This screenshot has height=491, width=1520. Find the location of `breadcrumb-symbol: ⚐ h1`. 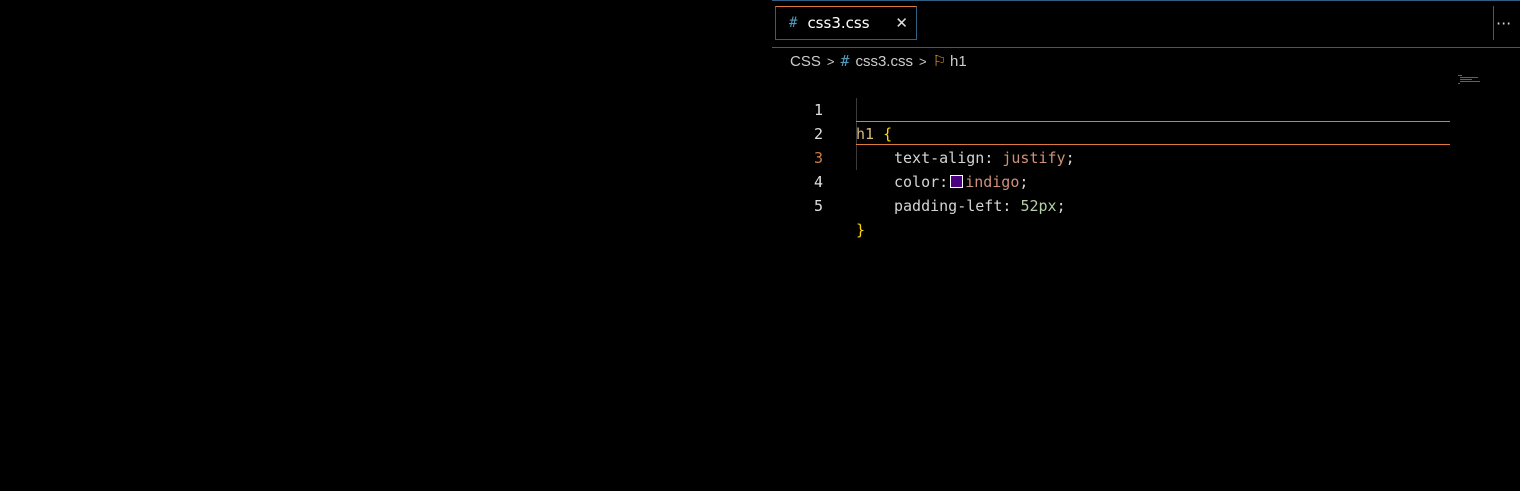

breadcrumb-symbol: ⚐ h1 is located at coordinates (949, 61).